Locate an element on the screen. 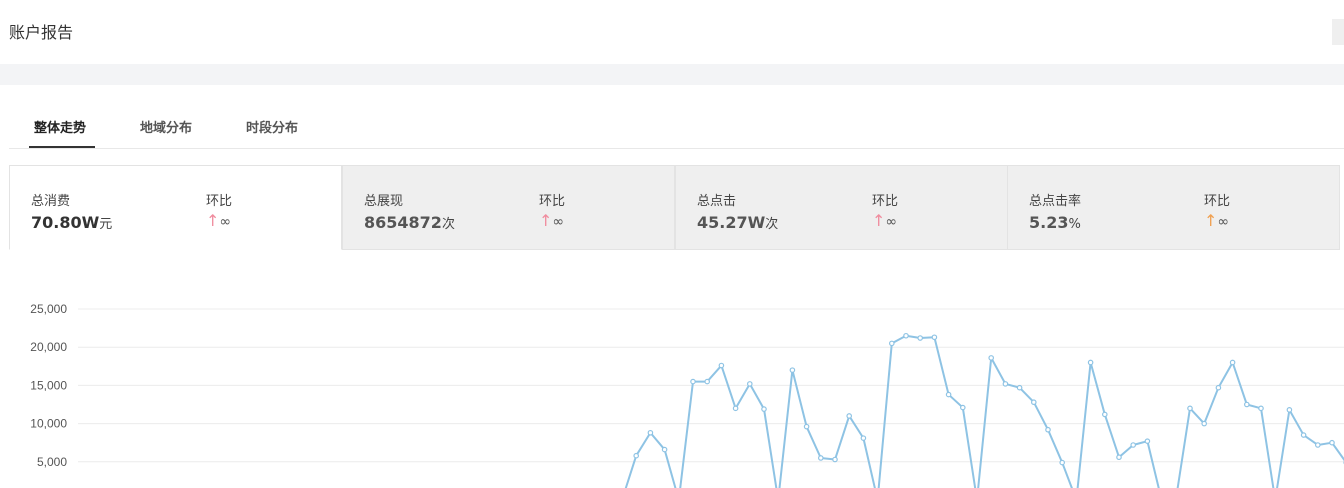  top-right-control is located at coordinates (1338, 32).